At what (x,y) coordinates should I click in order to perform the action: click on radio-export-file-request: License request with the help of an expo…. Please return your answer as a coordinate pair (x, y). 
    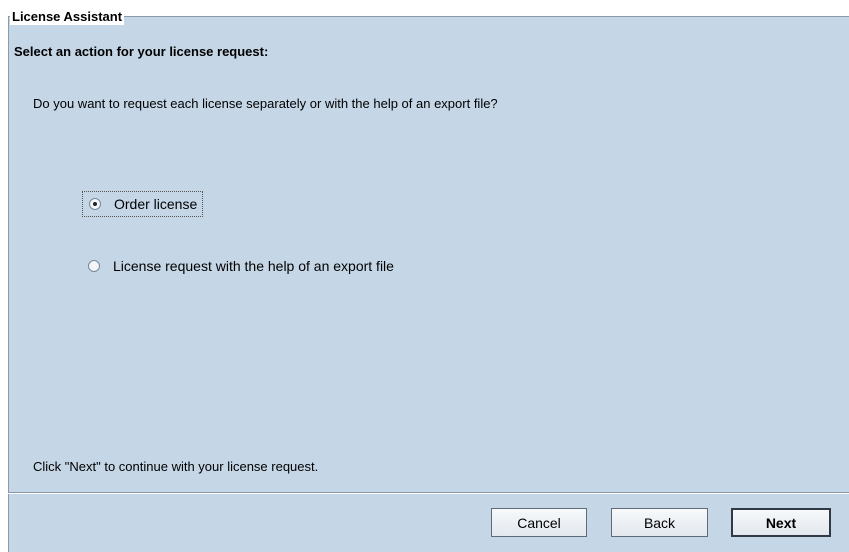
    Looking at the image, I should click on (241, 266).